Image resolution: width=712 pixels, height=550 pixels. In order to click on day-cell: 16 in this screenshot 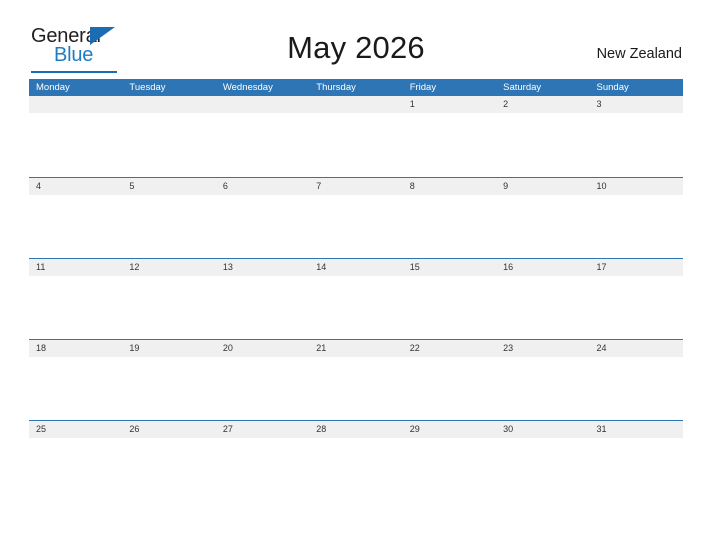, I will do `click(543, 299)`.